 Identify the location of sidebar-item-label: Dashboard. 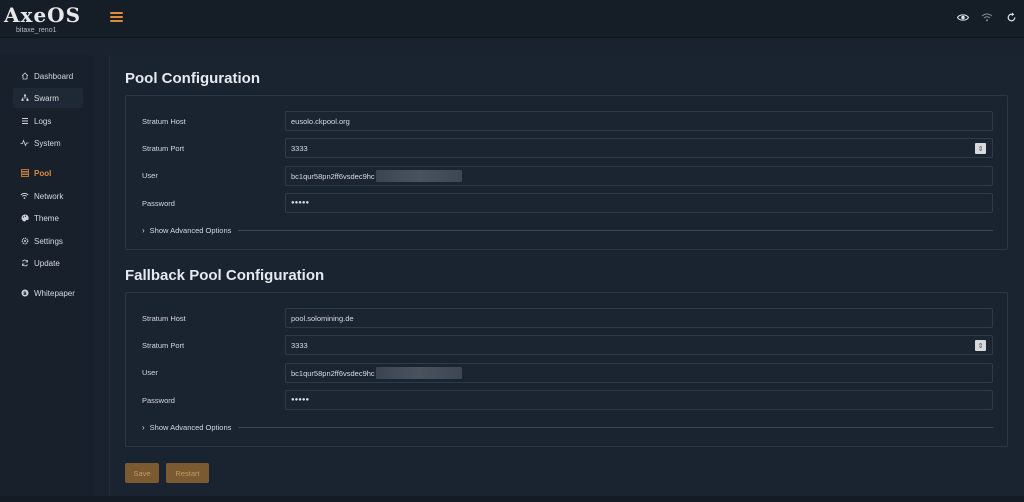
(54, 76).